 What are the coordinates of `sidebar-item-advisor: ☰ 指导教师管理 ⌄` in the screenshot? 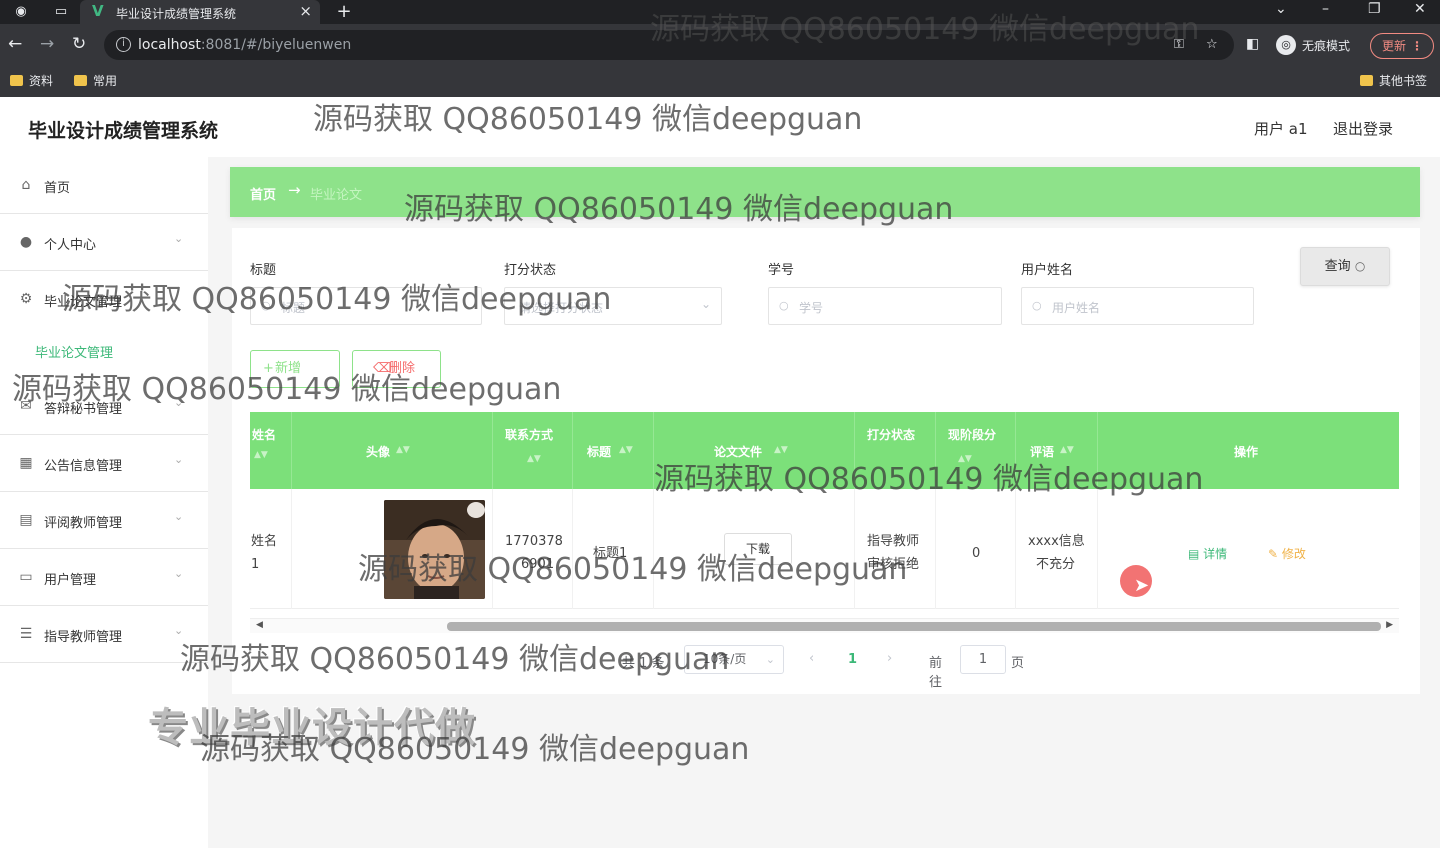 It's located at (104, 634).